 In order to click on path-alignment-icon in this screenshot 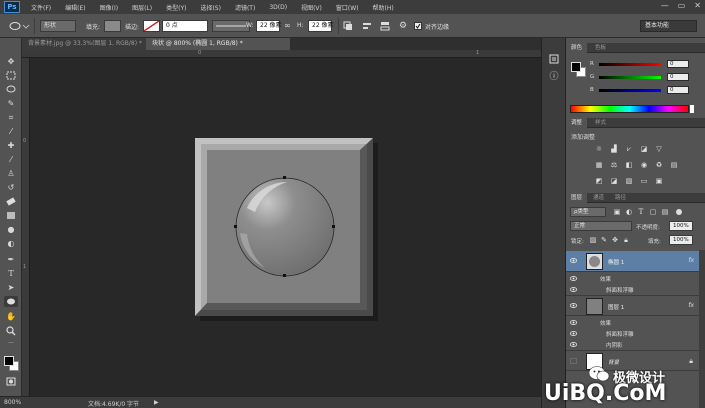, I will do `click(367, 26)`.